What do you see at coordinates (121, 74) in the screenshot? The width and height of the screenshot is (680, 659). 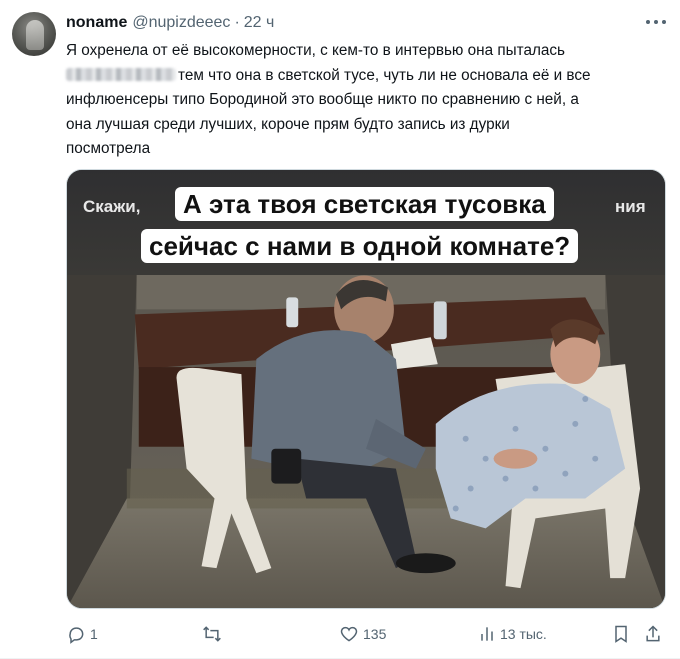 I see `redacted-text` at bounding box center [121, 74].